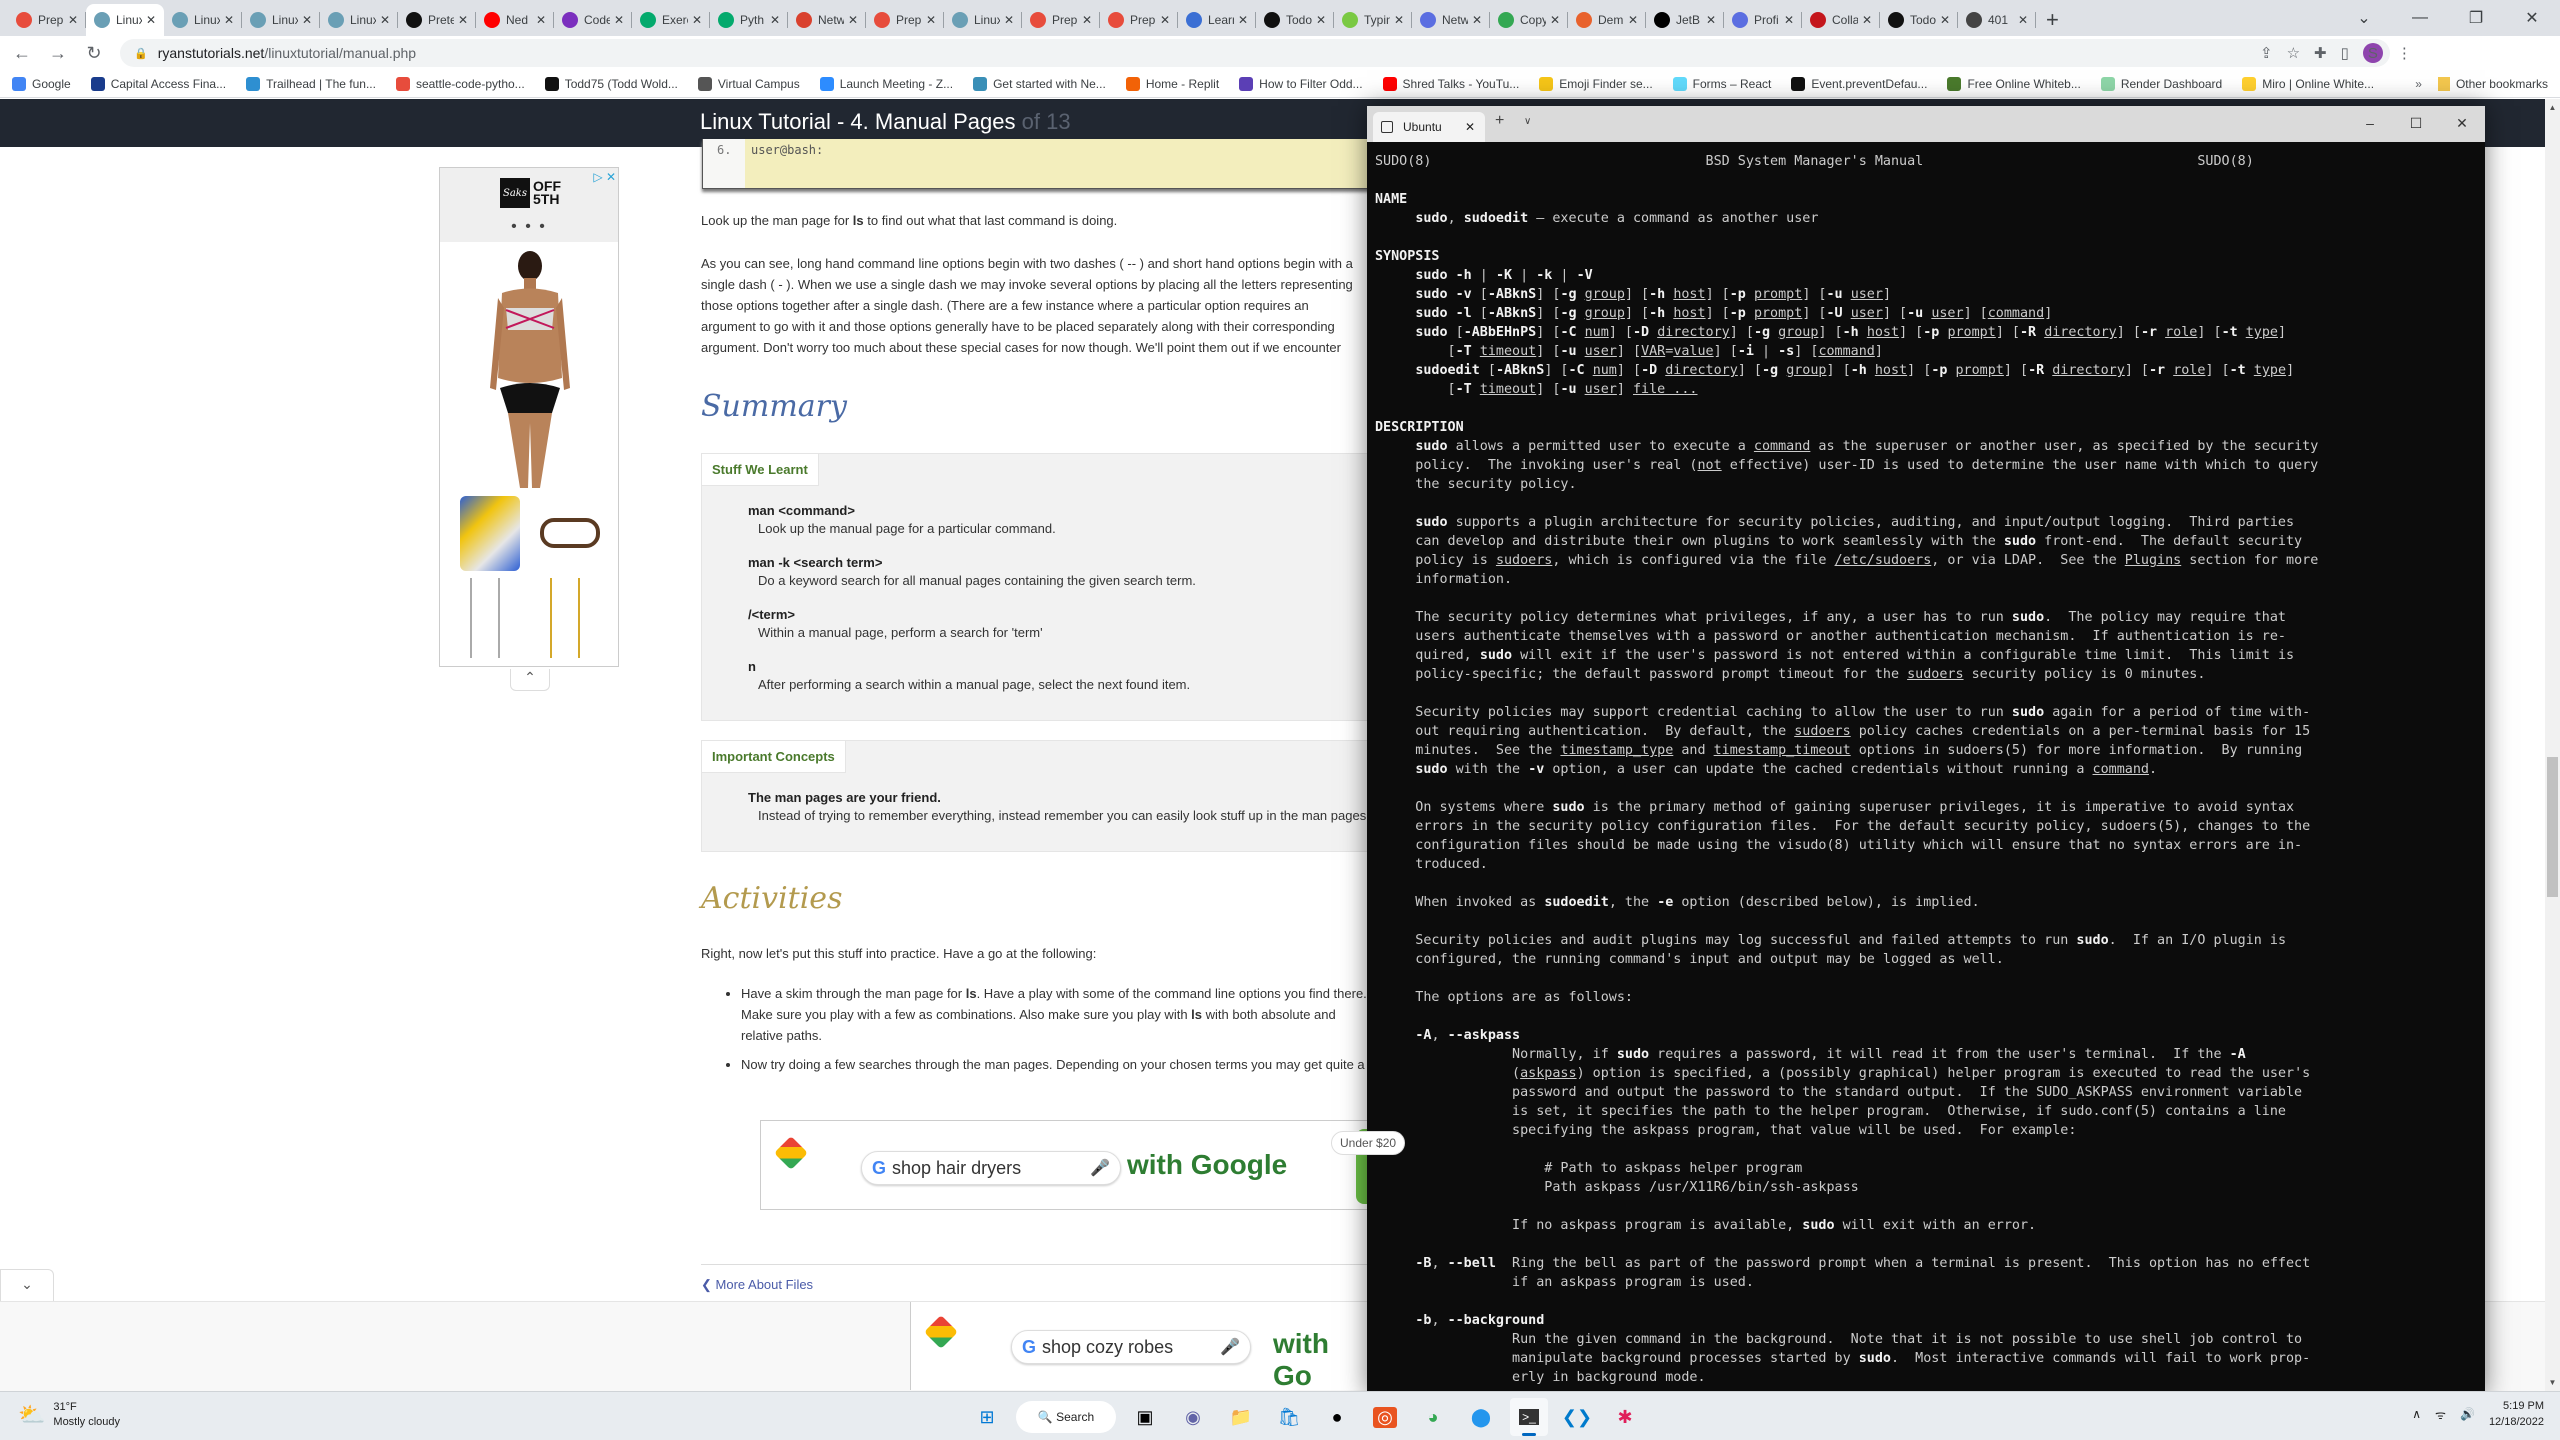 The height and width of the screenshot is (1440, 2560). What do you see at coordinates (2552, 745) in the screenshot?
I see `page-scrollbar: ▲ ▼` at bounding box center [2552, 745].